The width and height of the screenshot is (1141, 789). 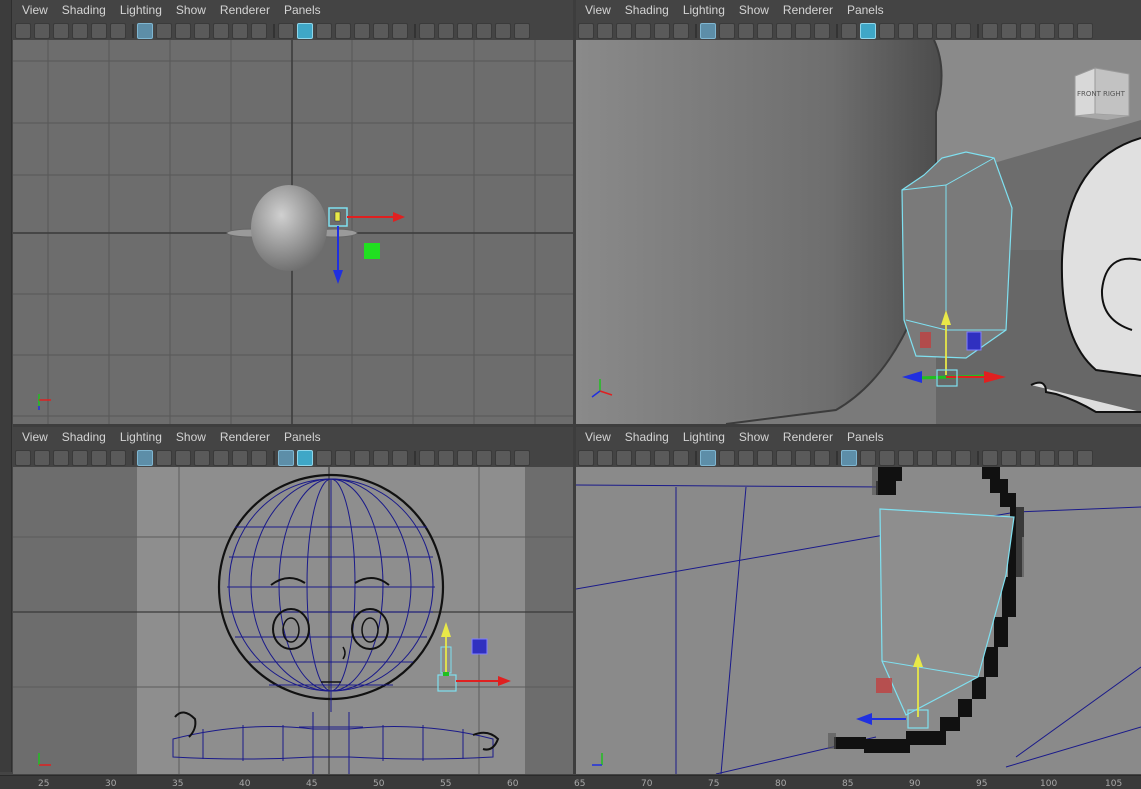 What do you see at coordinates (164, 30) in the screenshot?
I see `film-gate-icon` at bounding box center [164, 30].